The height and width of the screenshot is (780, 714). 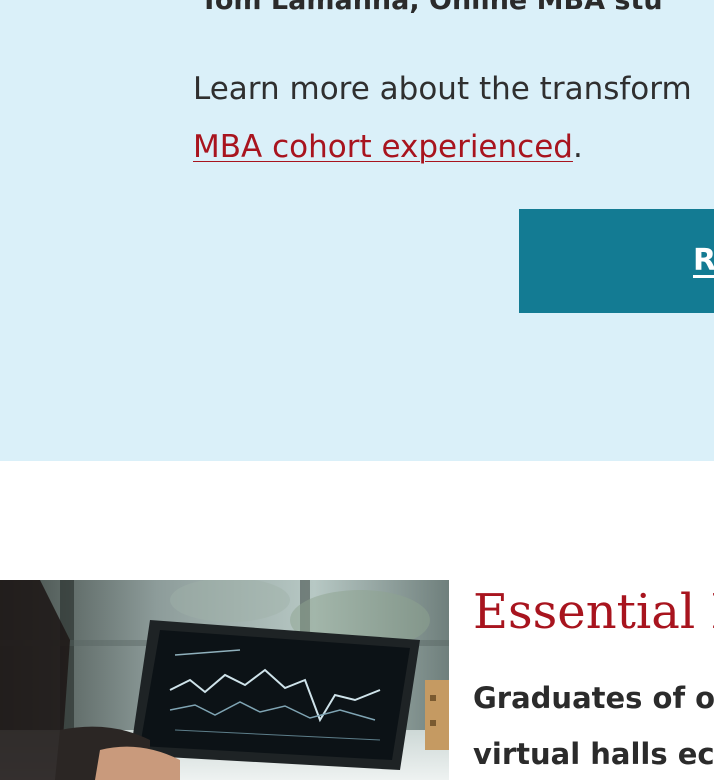 What do you see at coordinates (616, 261) in the screenshot?
I see `read-more-button: R` at bounding box center [616, 261].